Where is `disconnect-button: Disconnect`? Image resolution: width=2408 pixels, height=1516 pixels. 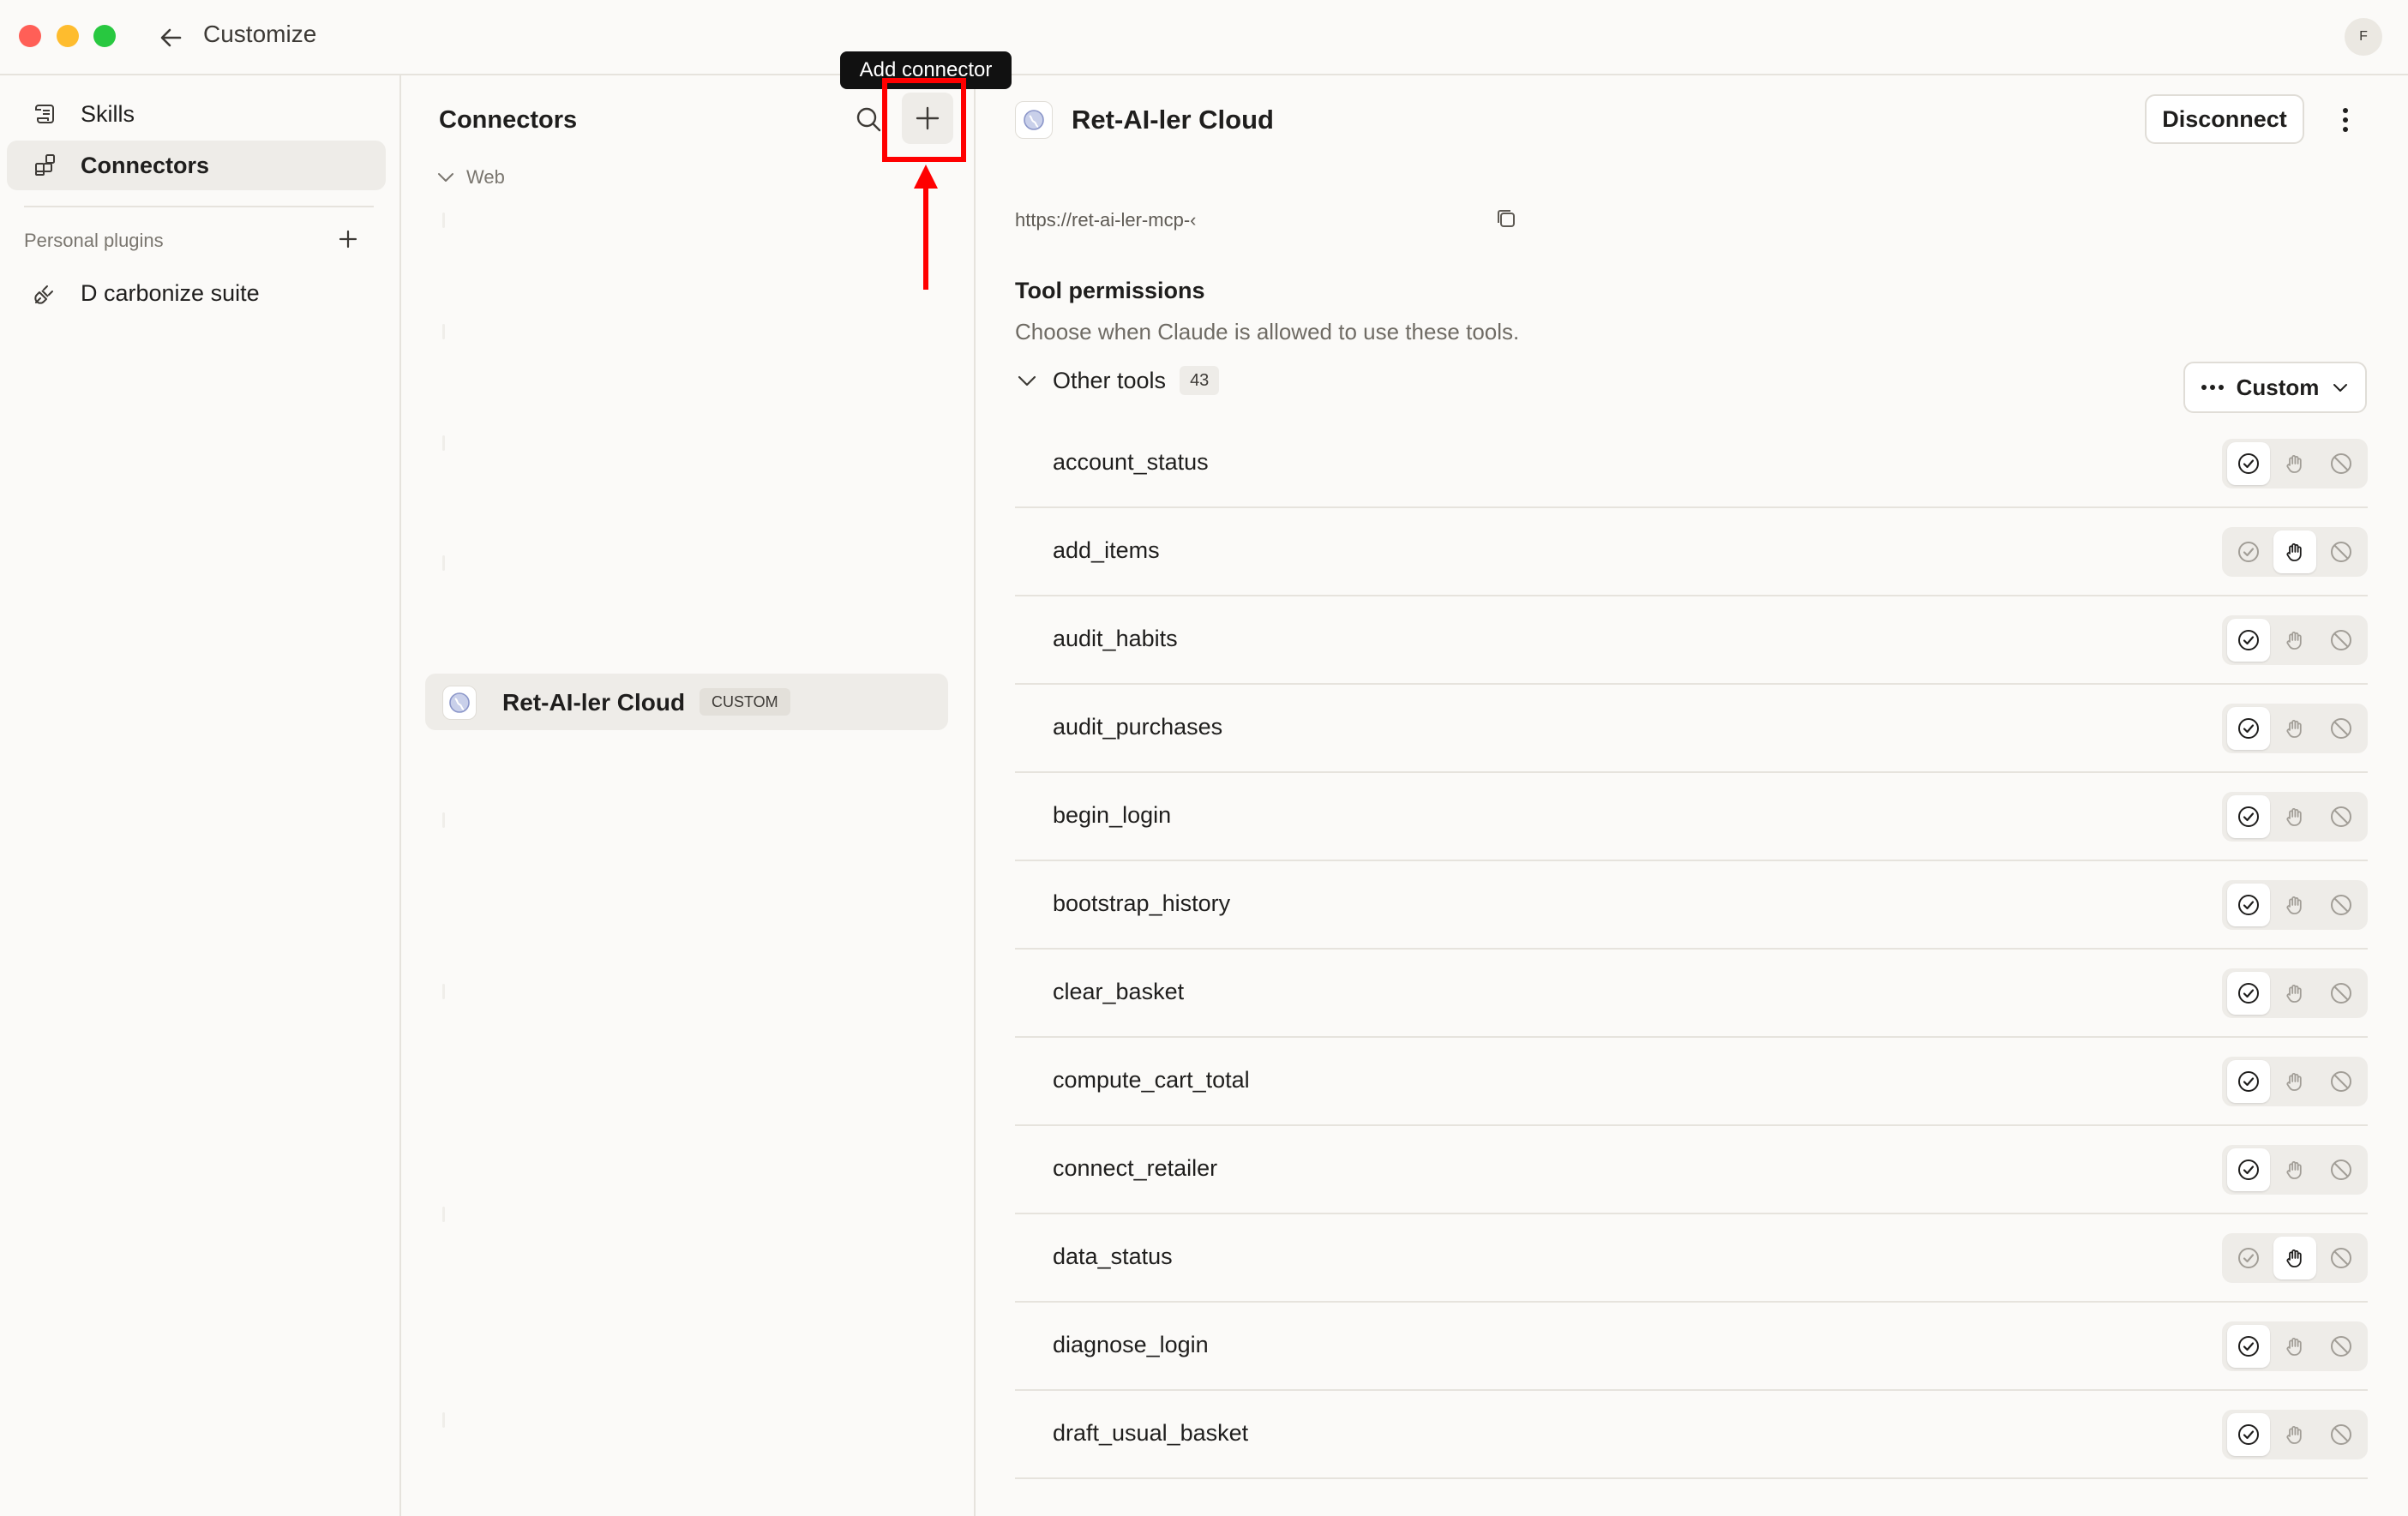
disconnect-button: Disconnect is located at coordinates (2224, 119).